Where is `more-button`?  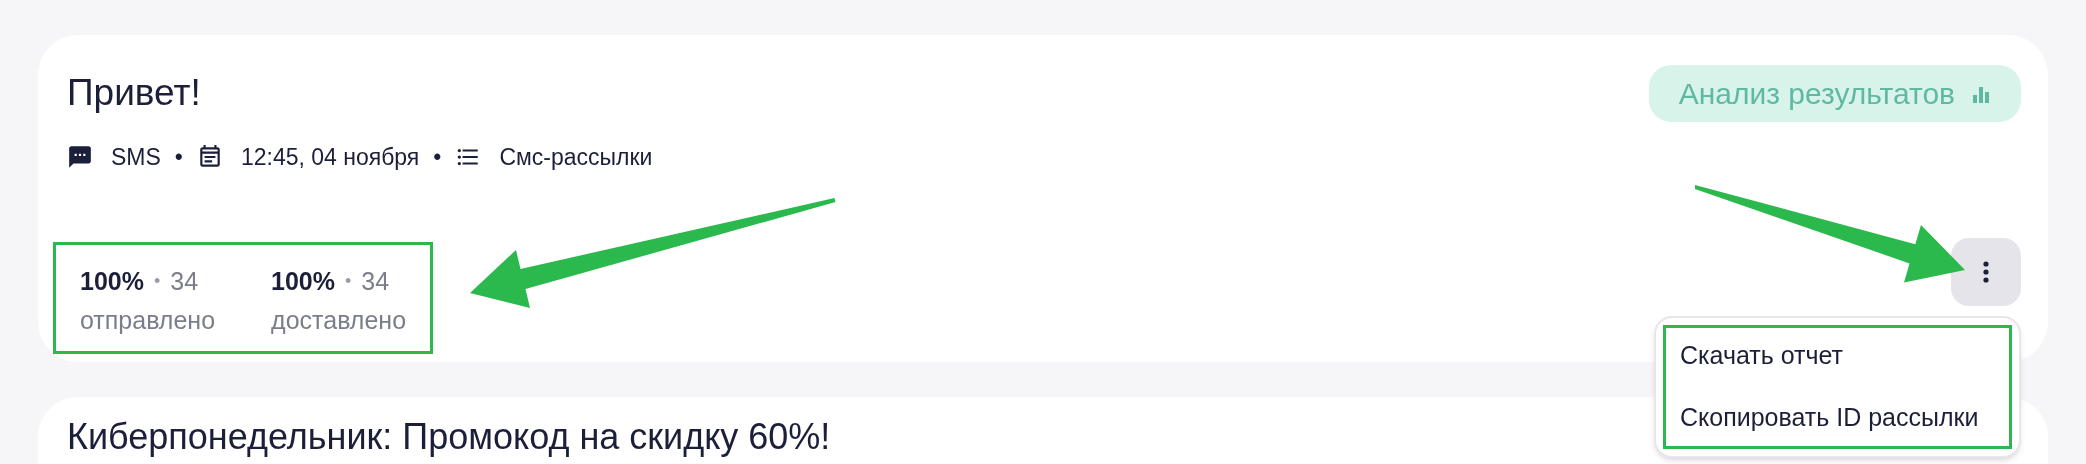
more-button is located at coordinates (1986, 271).